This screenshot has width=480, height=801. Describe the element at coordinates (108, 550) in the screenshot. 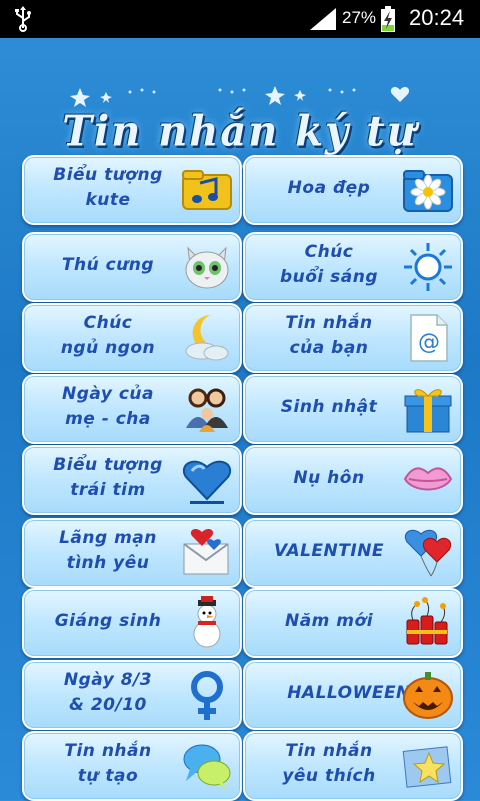

I see `menu-item-label: Lãng mạn tình yêu` at that location.